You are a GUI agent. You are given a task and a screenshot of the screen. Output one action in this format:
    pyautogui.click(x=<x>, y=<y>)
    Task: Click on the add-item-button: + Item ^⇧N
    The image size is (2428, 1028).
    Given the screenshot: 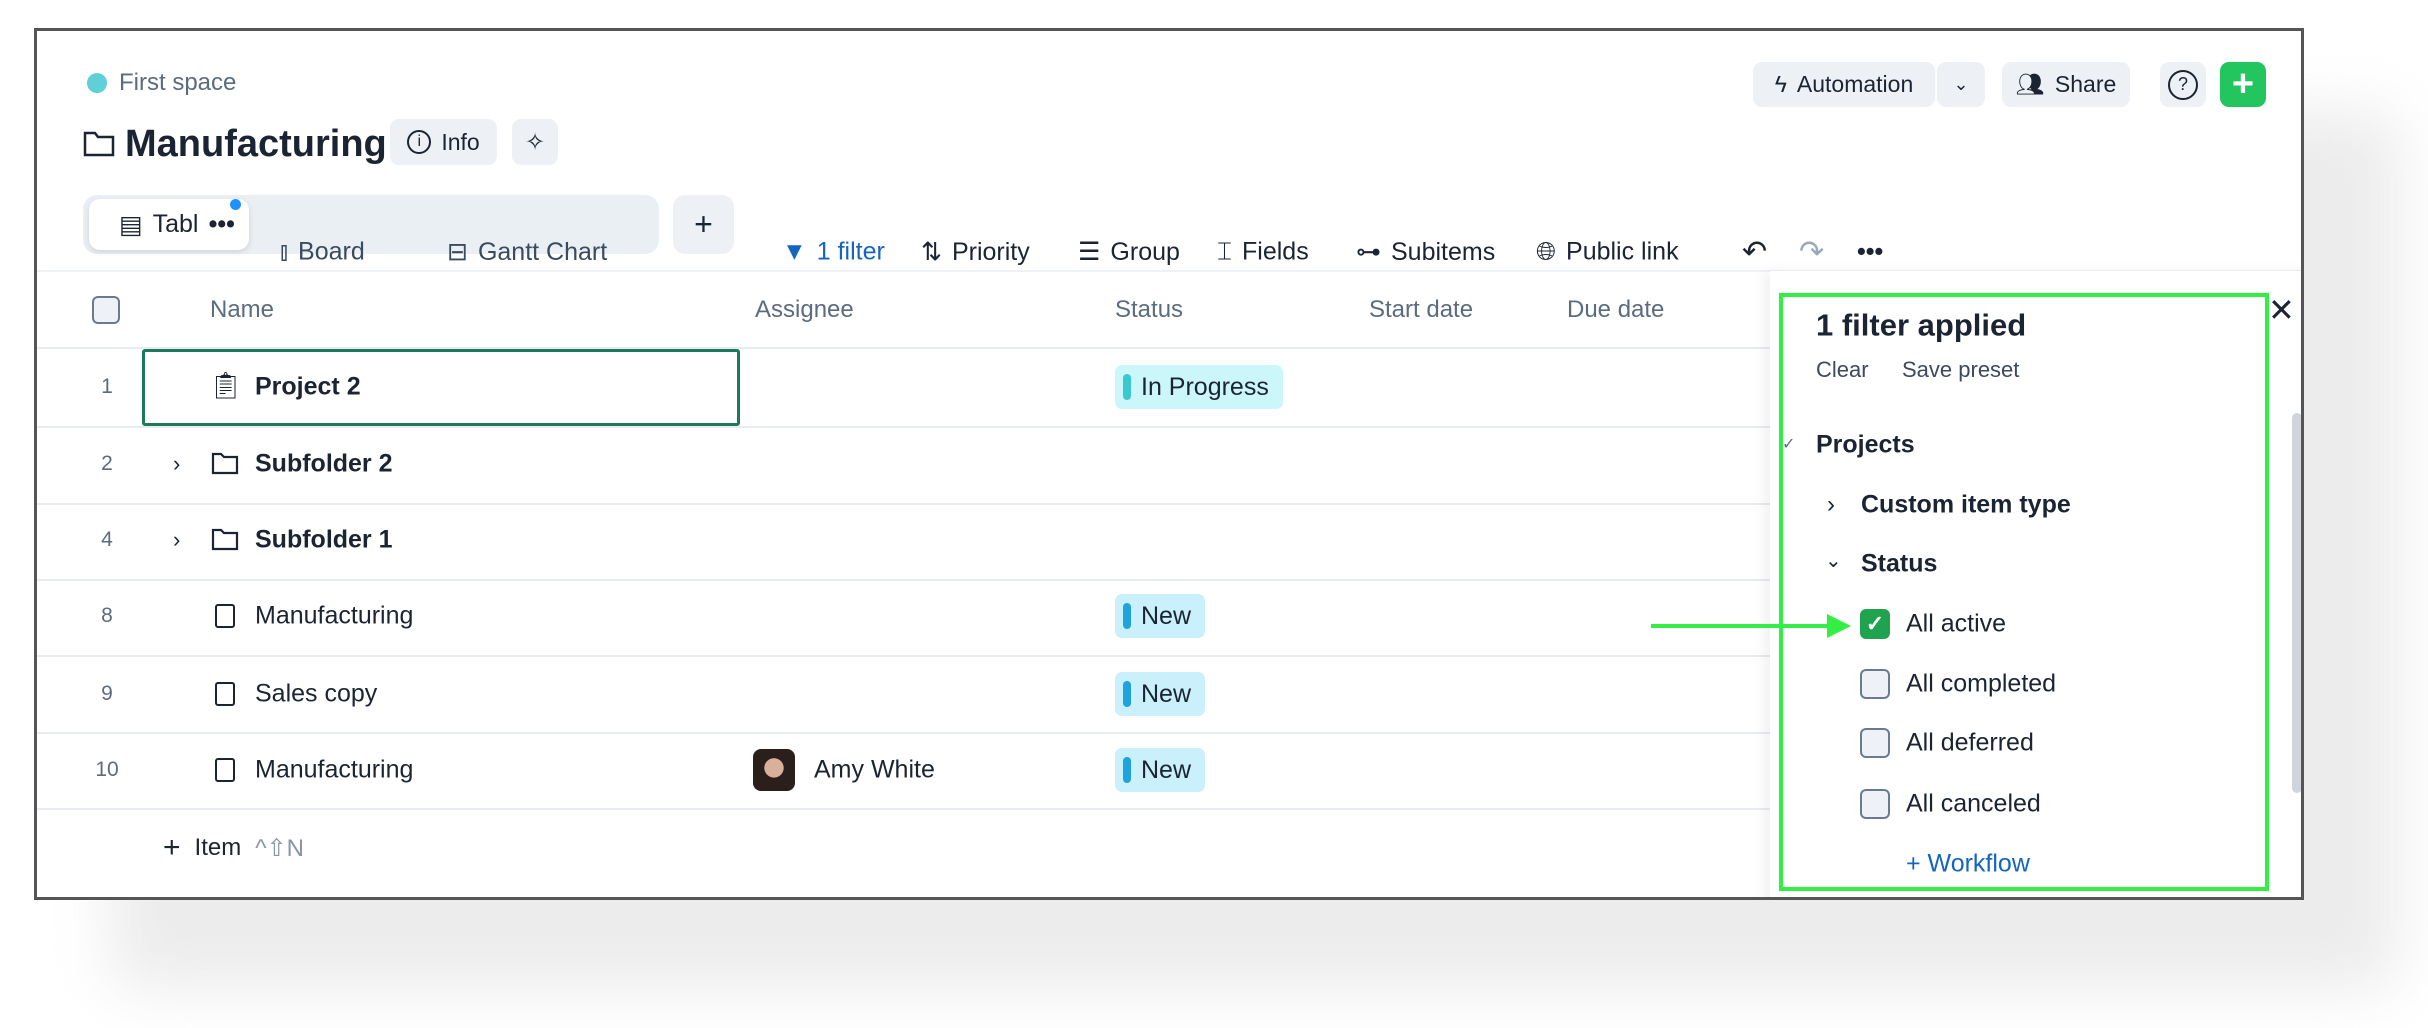 What is the action you would take?
    pyautogui.click(x=233, y=848)
    